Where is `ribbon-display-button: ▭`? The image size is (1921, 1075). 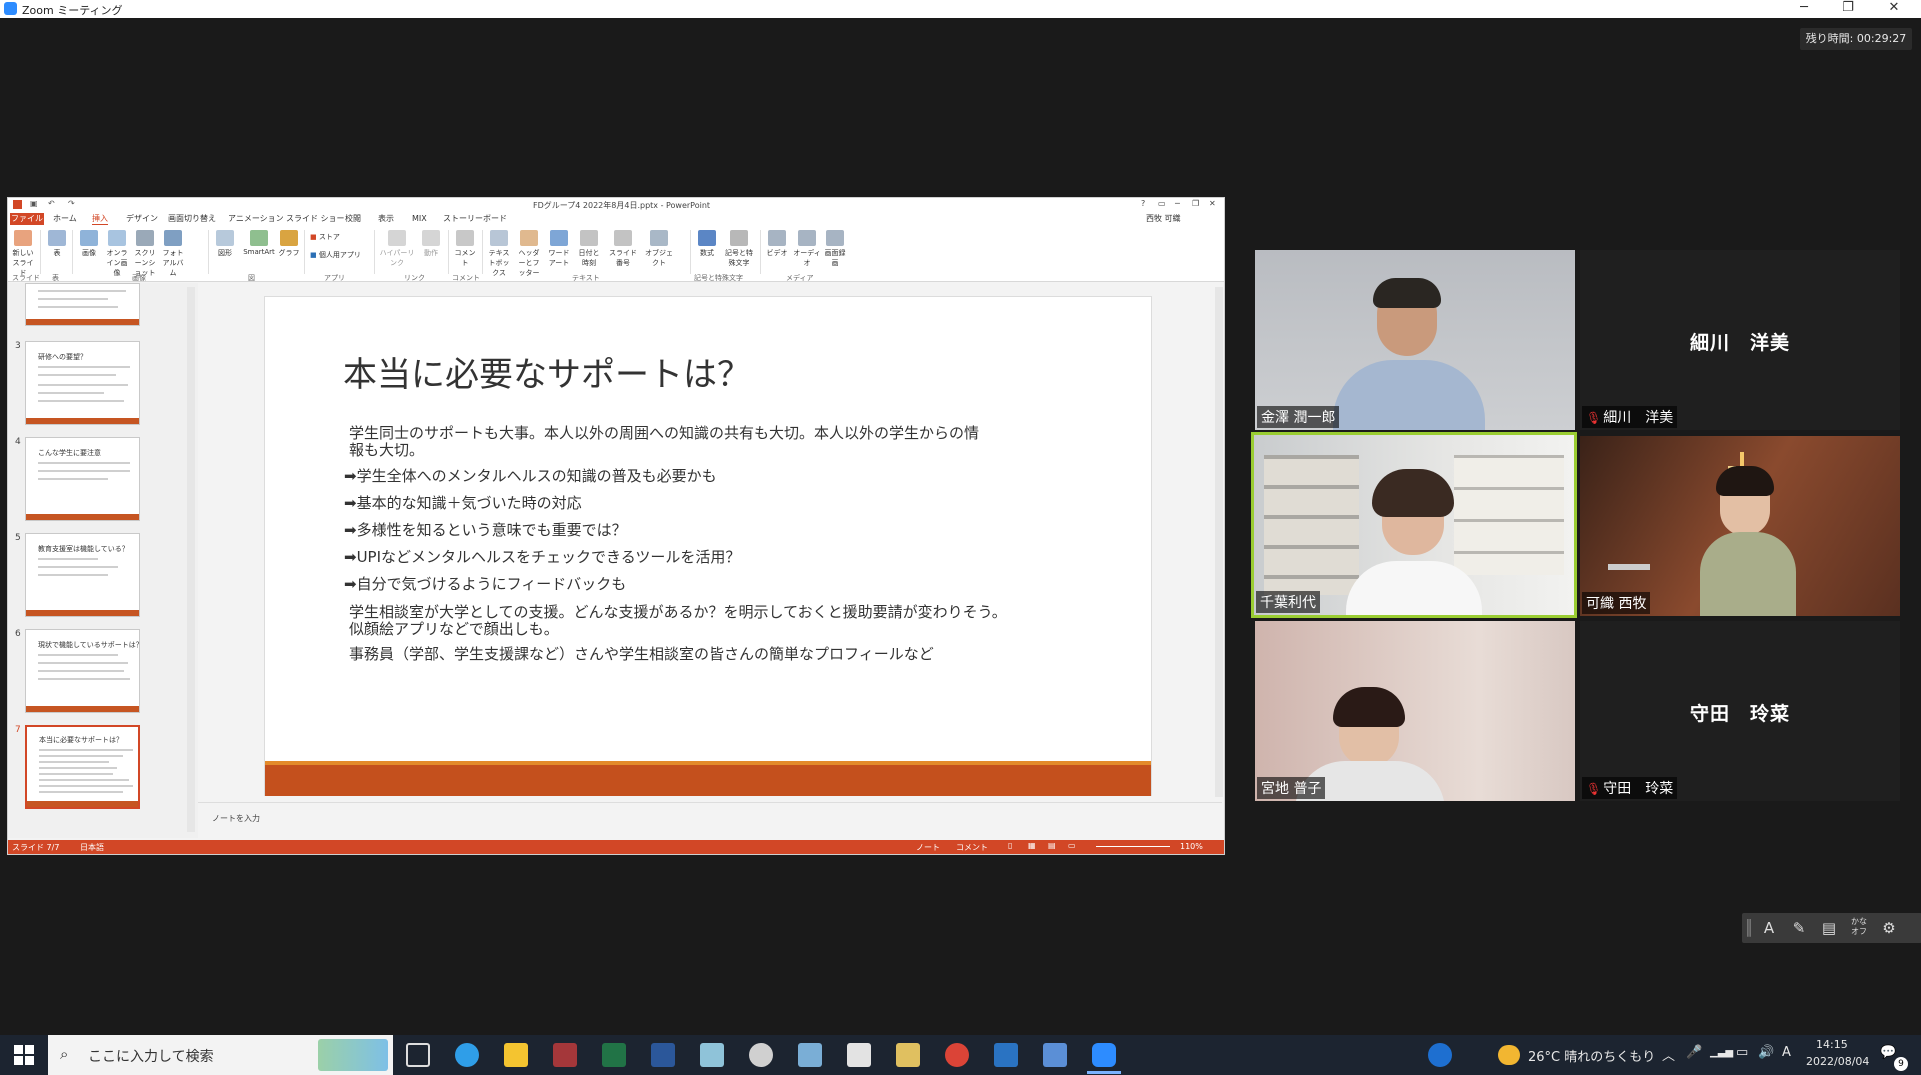
ribbon-display-button: ▭ is located at coordinates (1162, 203).